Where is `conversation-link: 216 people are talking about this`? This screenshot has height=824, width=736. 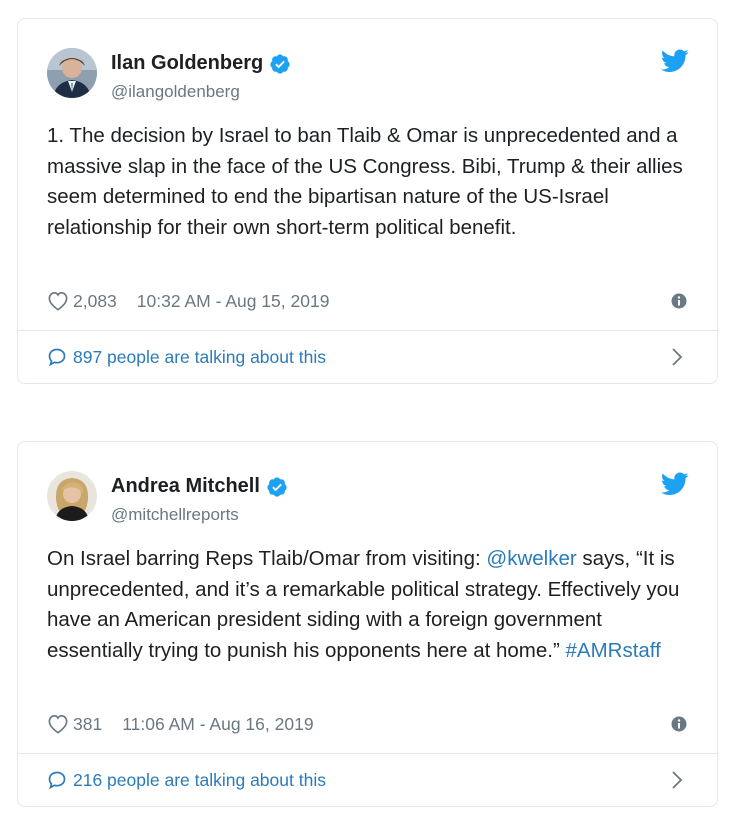
conversation-link: 216 people are talking about this is located at coordinates (186, 780).